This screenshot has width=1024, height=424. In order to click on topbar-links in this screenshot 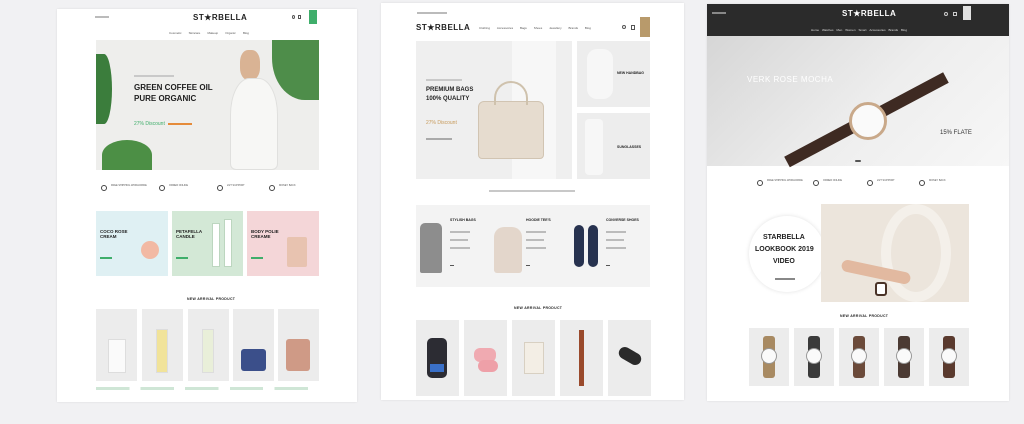, I will do `click(432, 13)`.